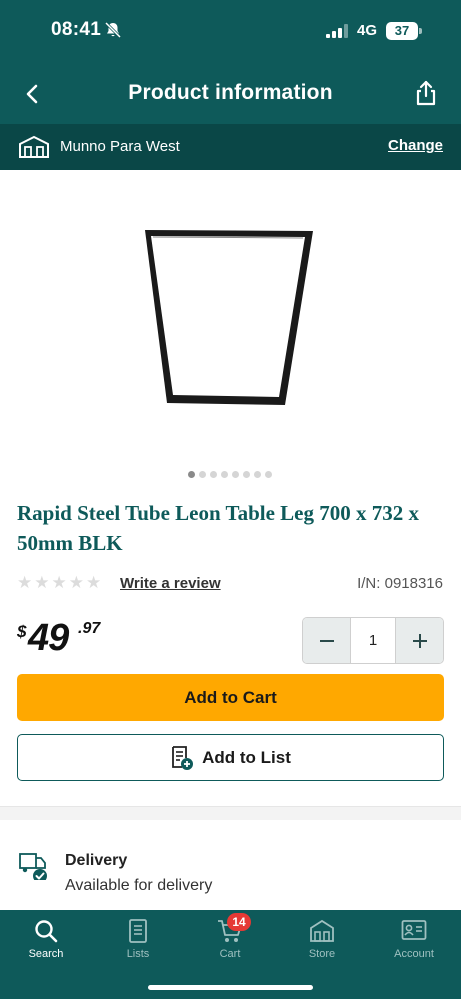 This screenshot has height=999, width=461. What do you see at coordinates (230, 865) in the screenshot?
I see `delivery-card: Delivery Available for delivery` at bounding box center [230, 865].